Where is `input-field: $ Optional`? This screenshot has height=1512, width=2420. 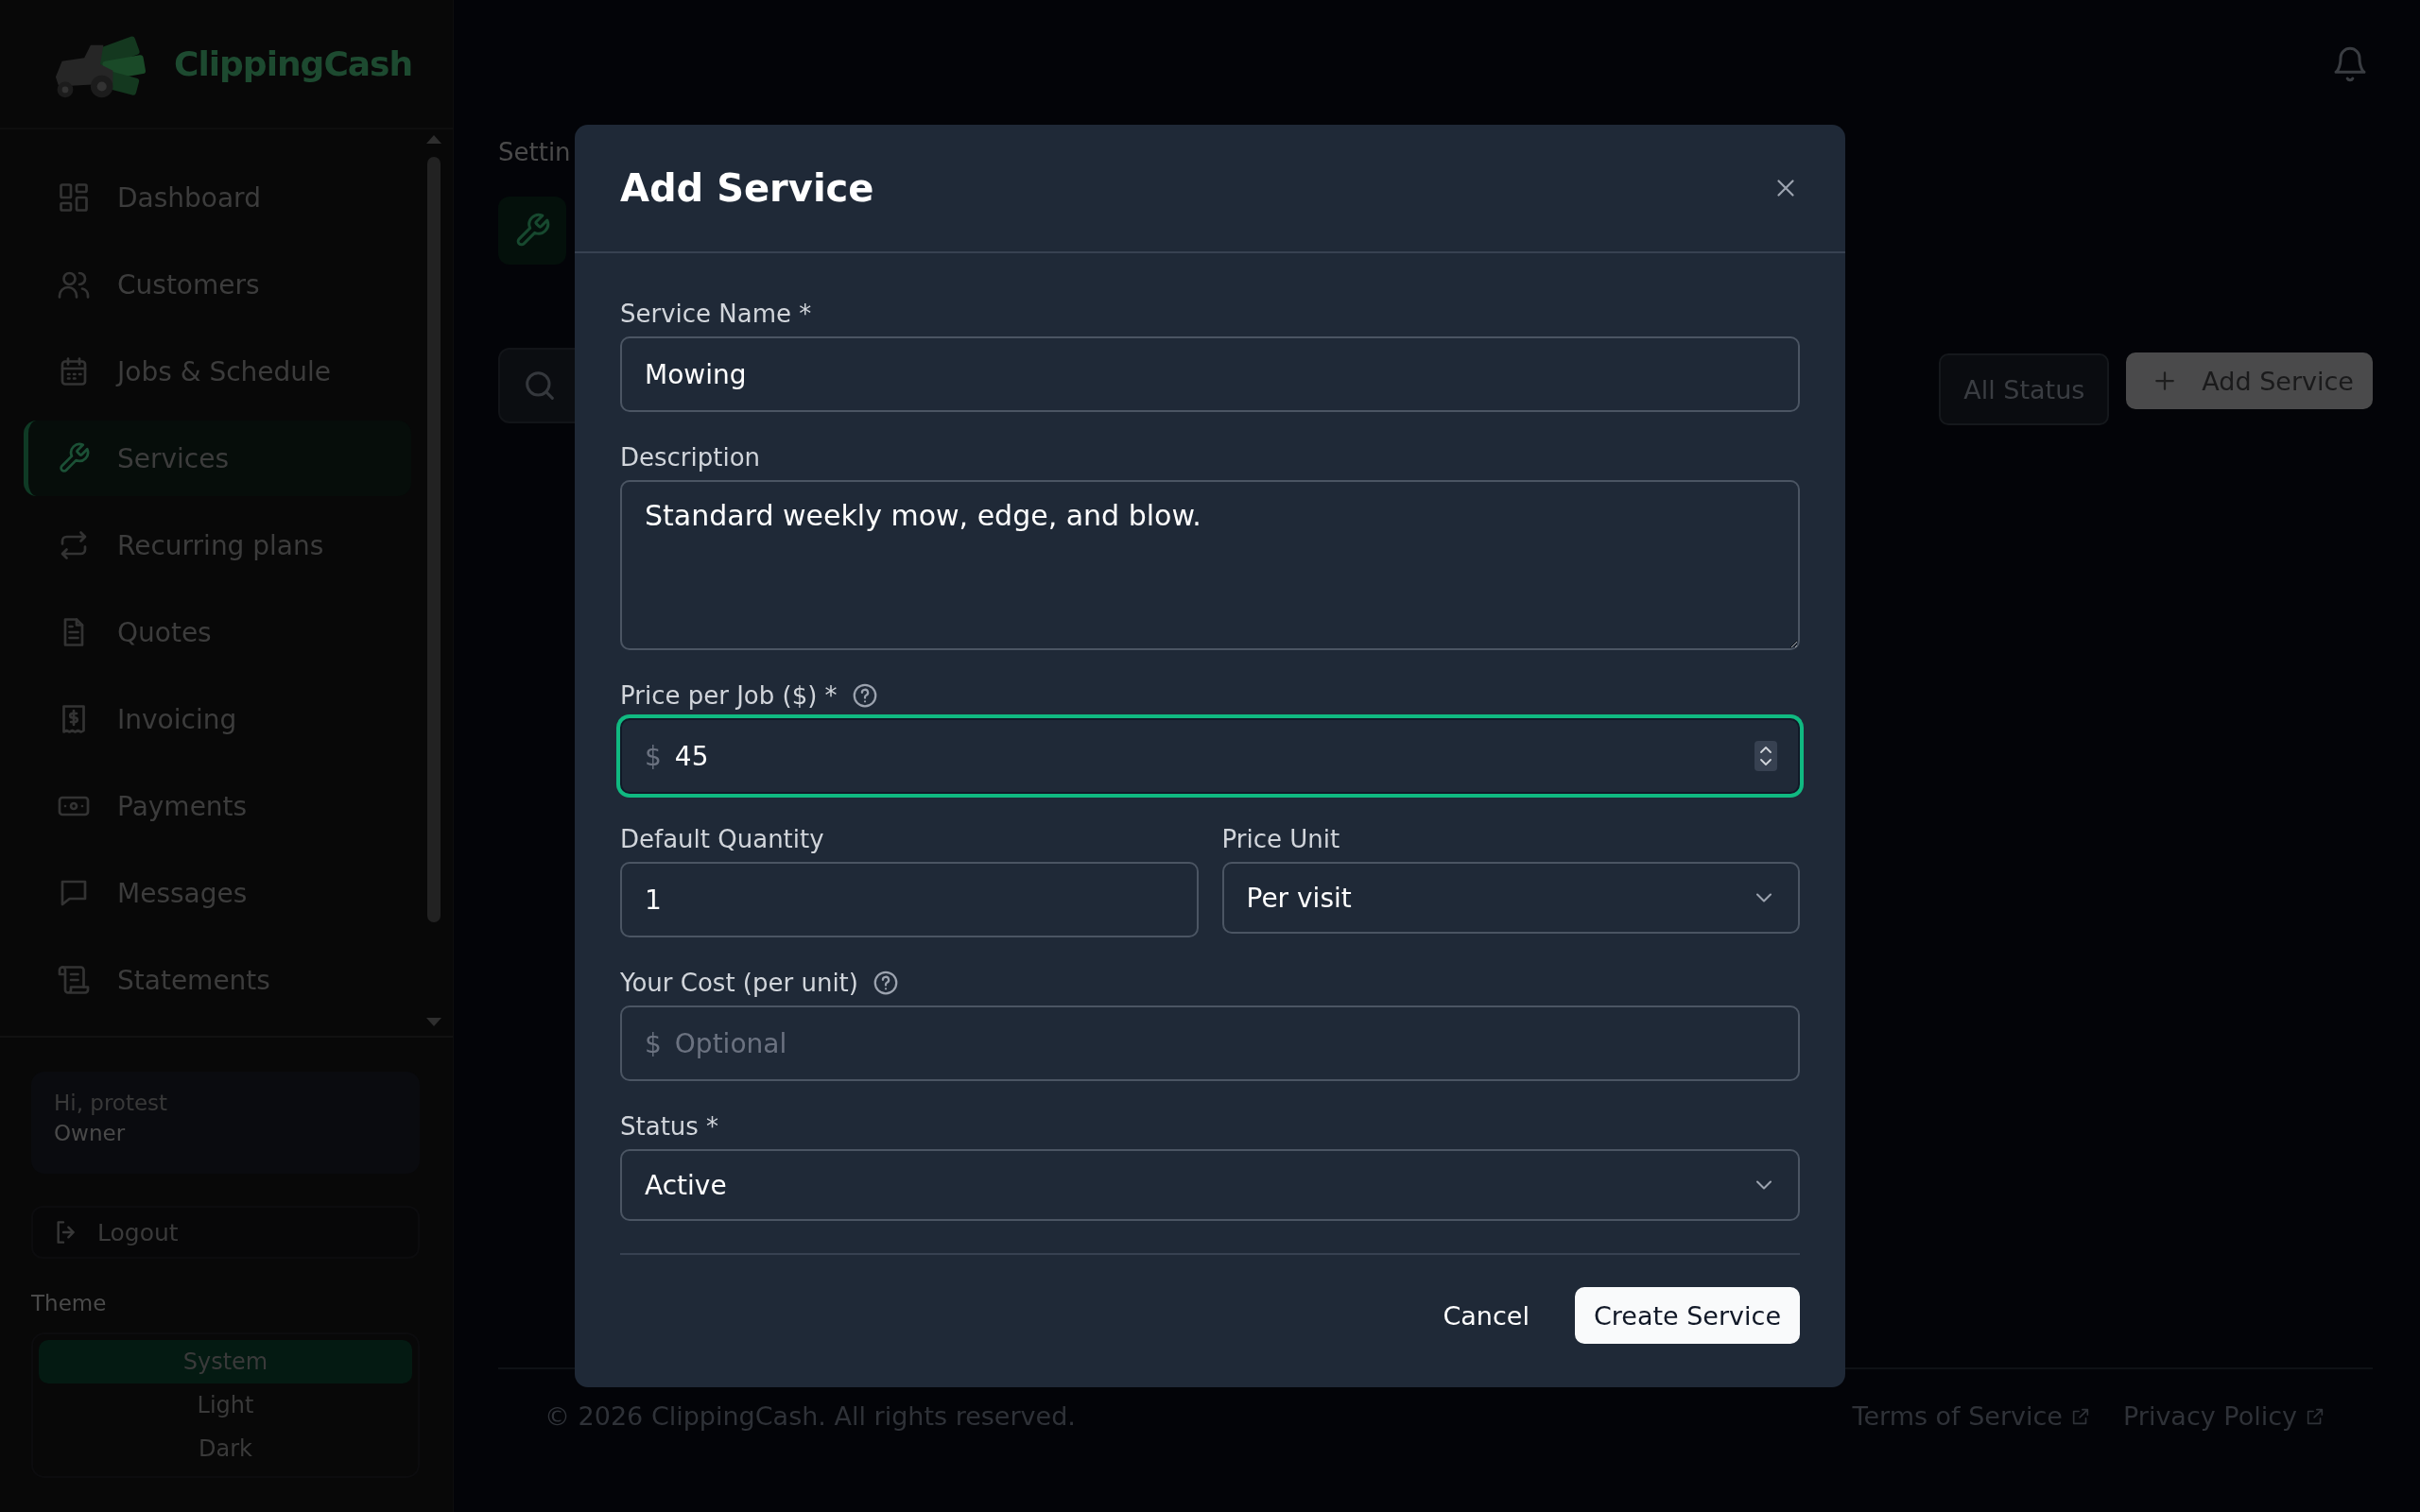
input-field: $ Optional is located at coordinates (1210, 1043).